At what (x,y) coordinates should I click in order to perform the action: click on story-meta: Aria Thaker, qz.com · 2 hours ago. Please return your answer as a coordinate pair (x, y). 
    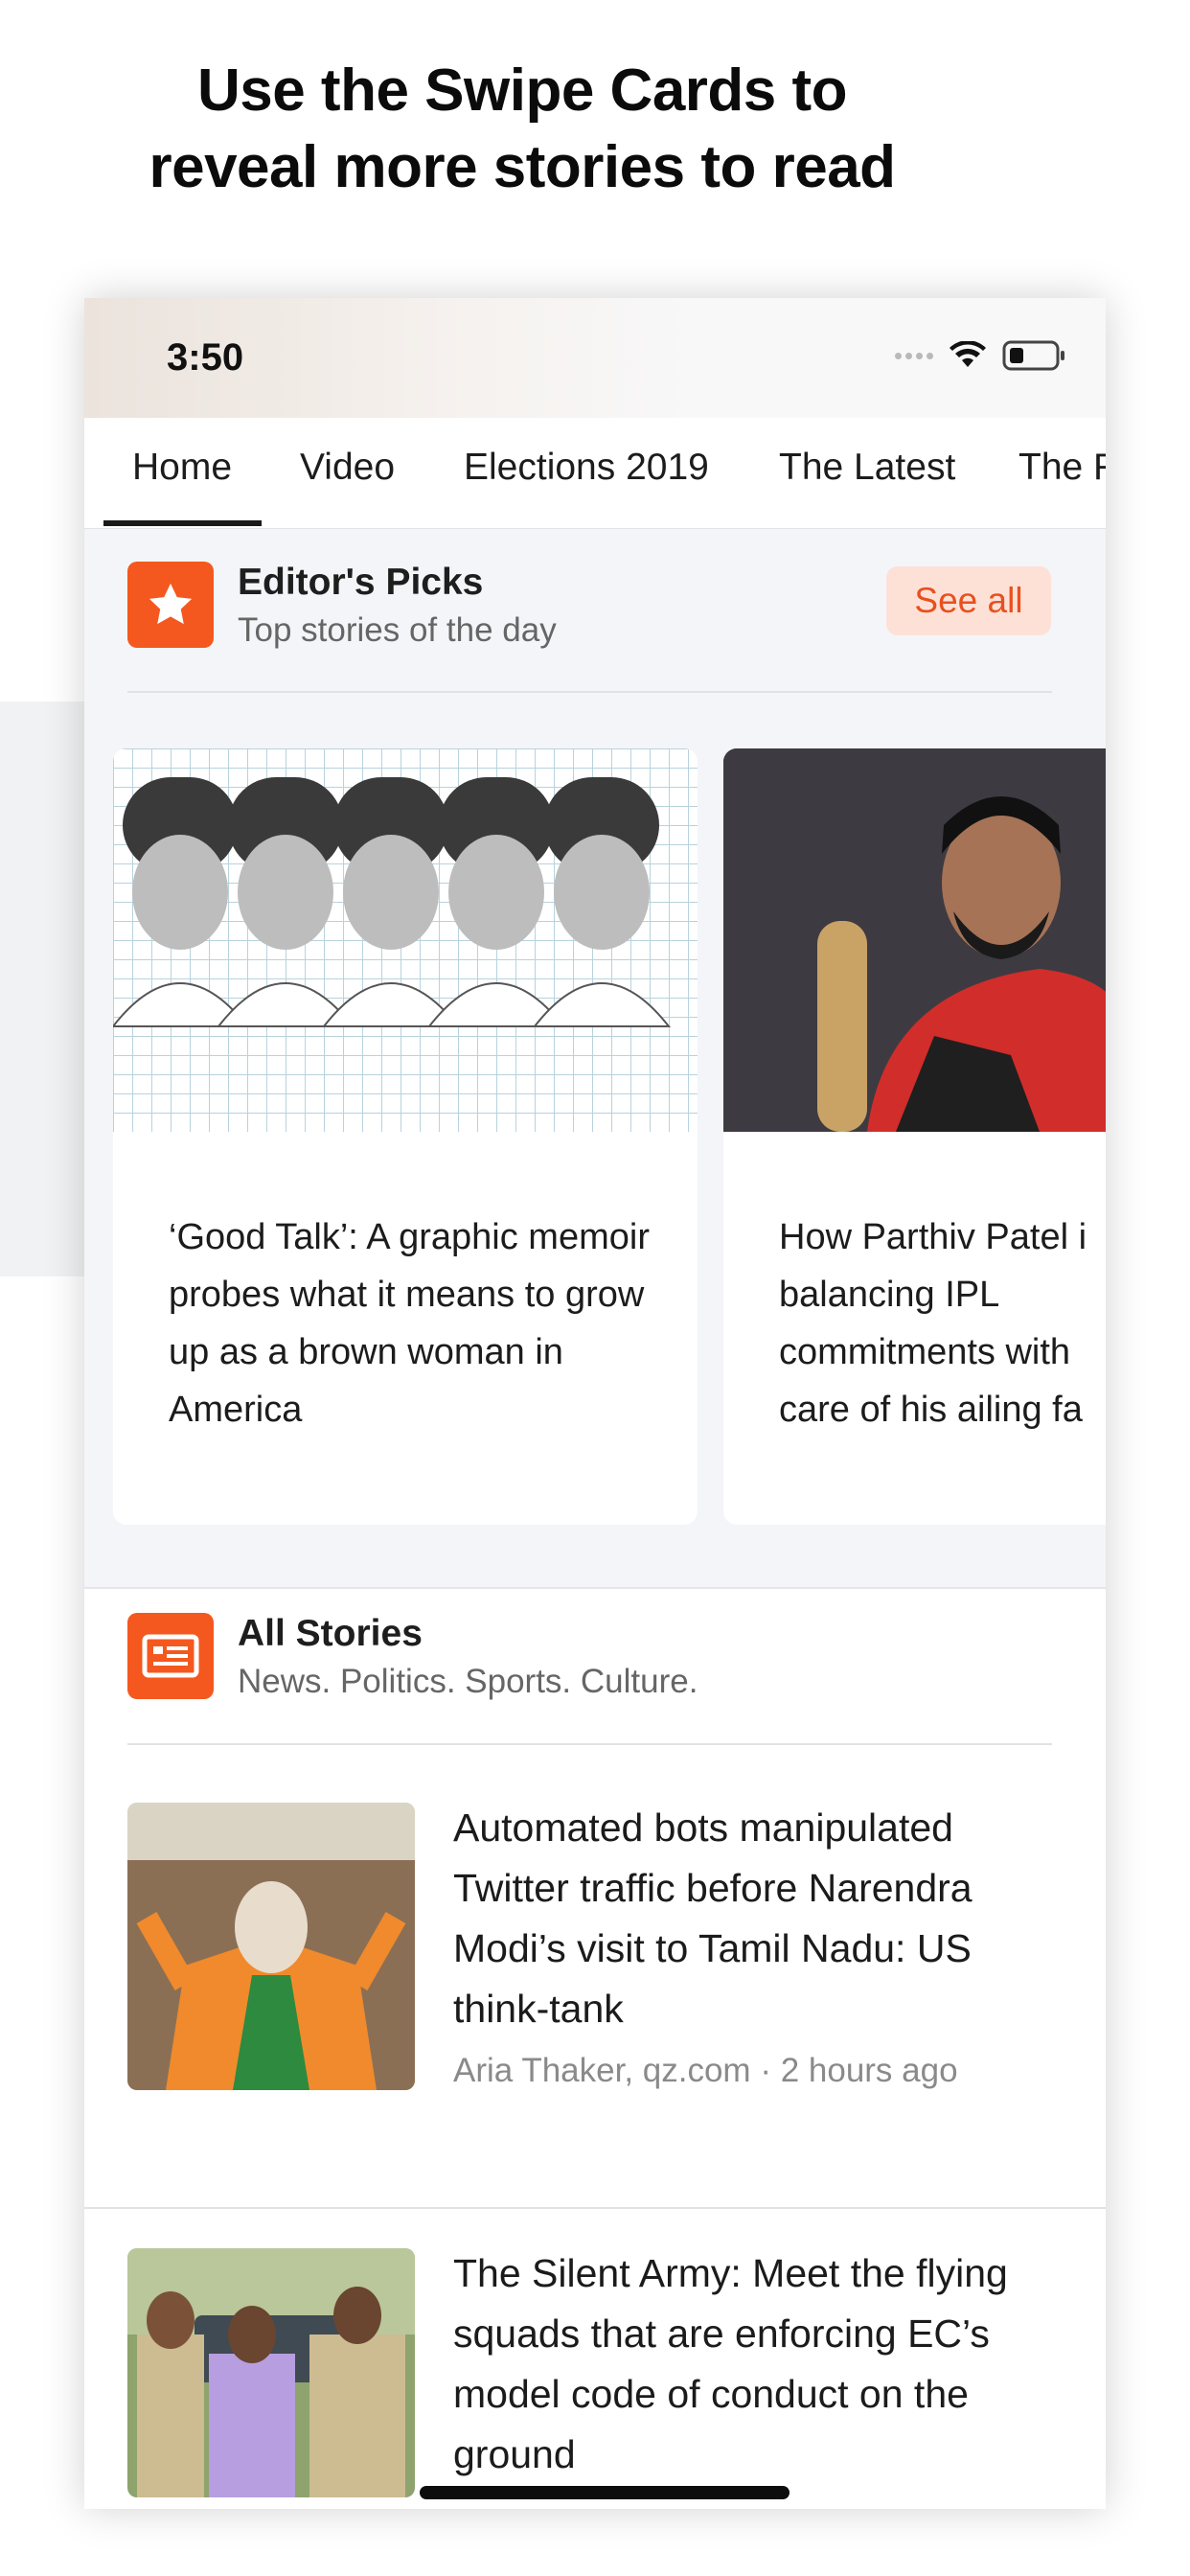
    Looking at the image, I should click on (705, 2070).